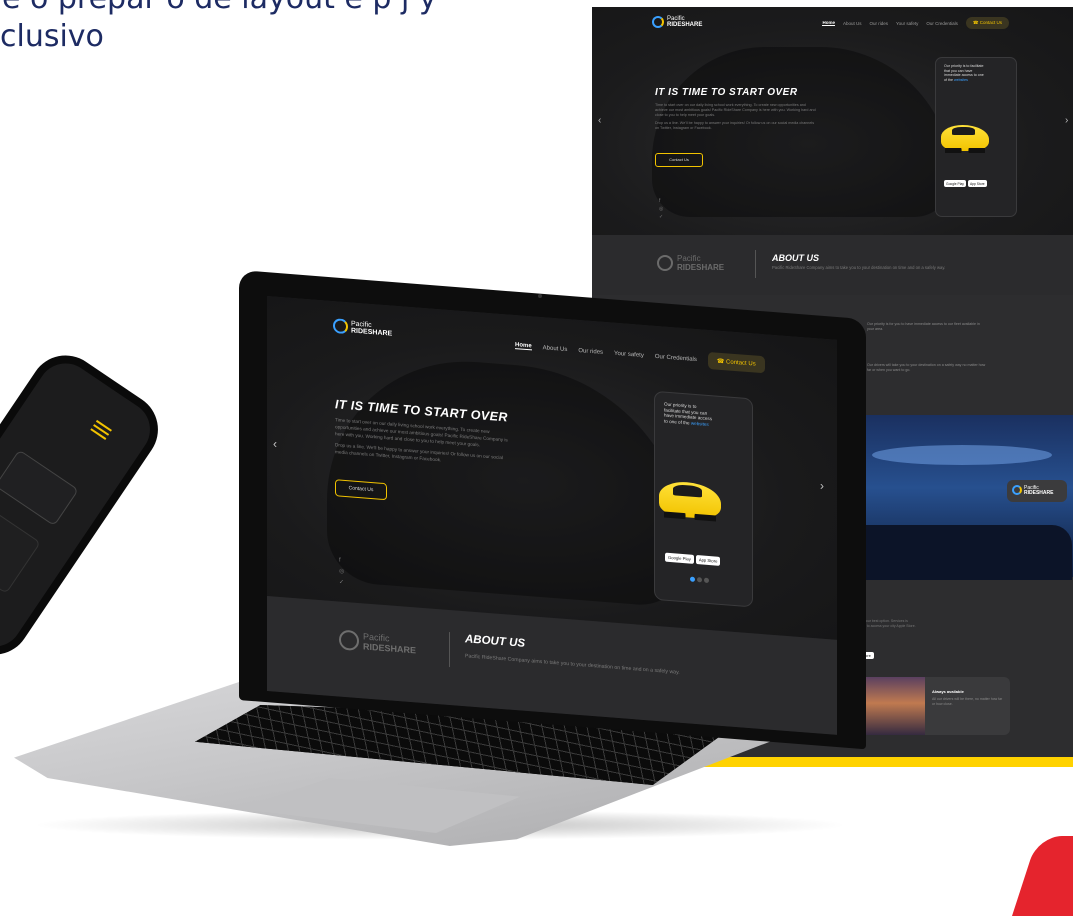 This screenshot has width=1073, height=916. Describe the element at coordinates (52, 36) in the screenshot. I see `heading-line-2: clusivo` at that location.